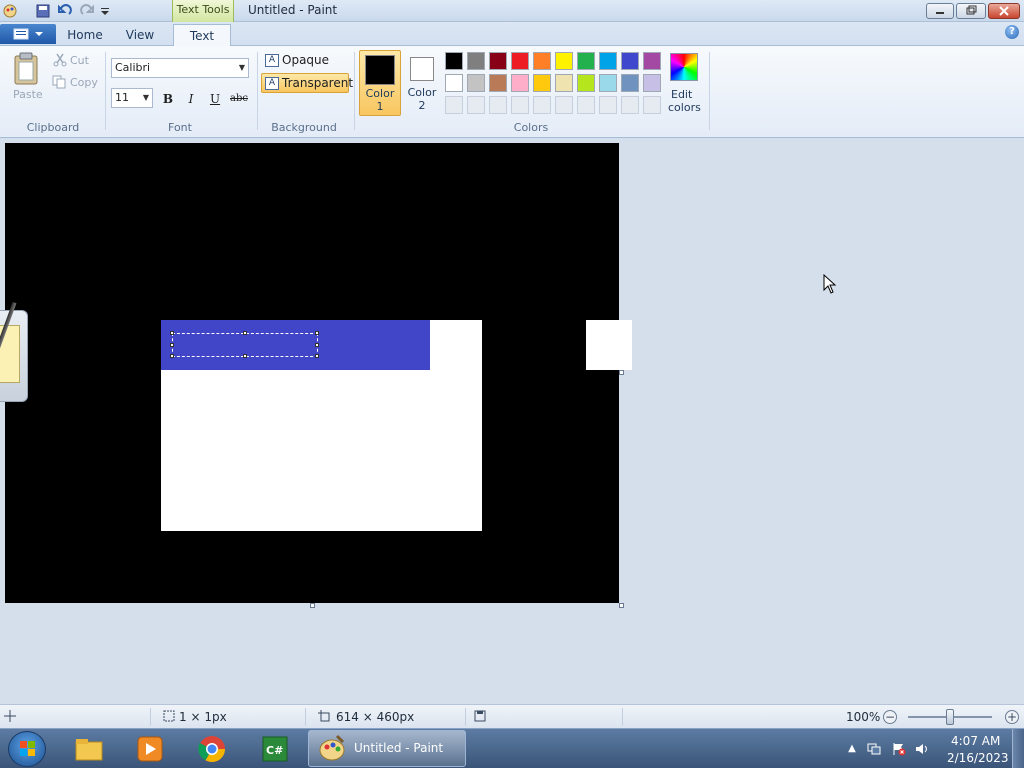 The width and height of the screenshot is (1024, 768). I want to click on color2-button: Color 2, so click(422, 83).